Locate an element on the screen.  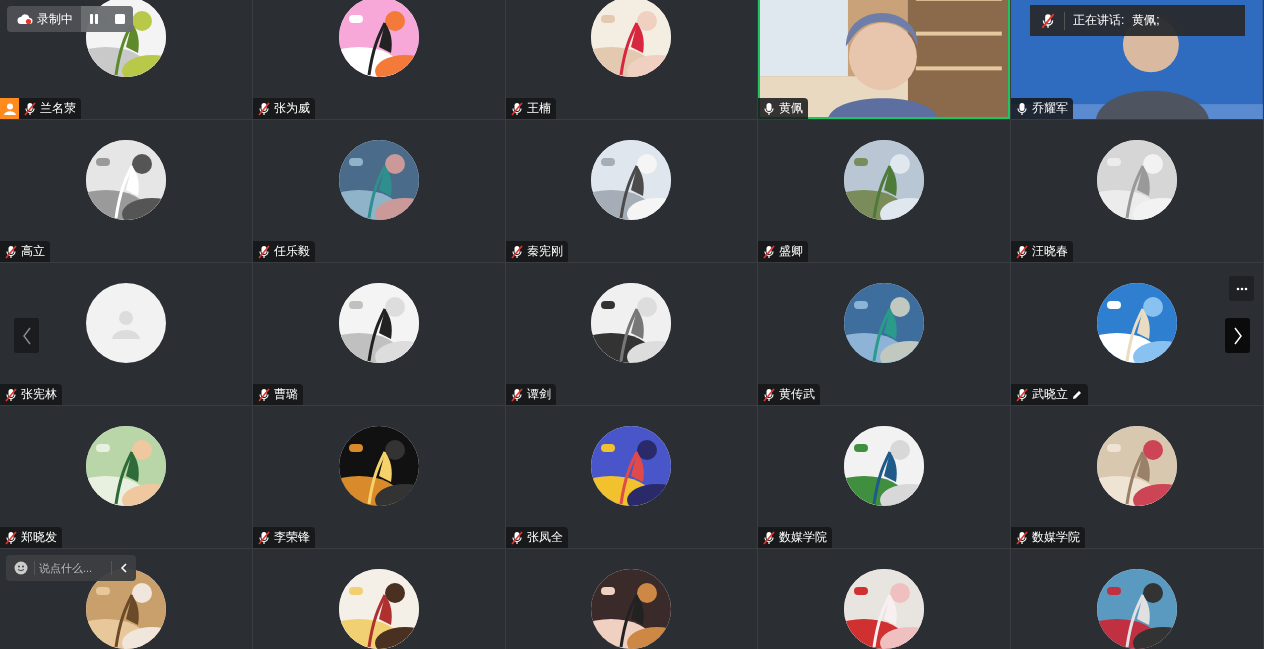
chevron-left-icon is located at coordinates (26, 335).